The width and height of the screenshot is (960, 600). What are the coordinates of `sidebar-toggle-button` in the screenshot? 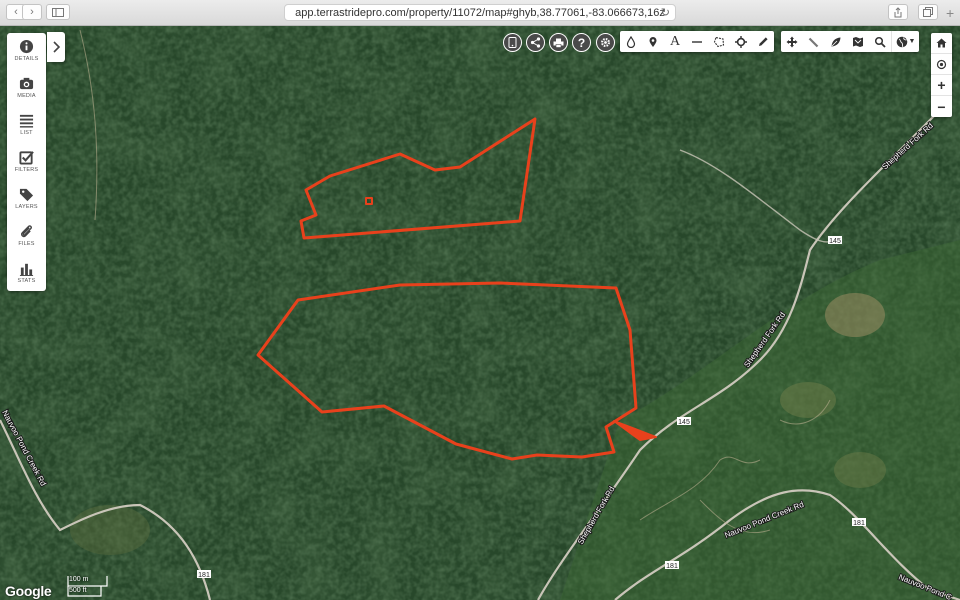 It's located at (58, 12).